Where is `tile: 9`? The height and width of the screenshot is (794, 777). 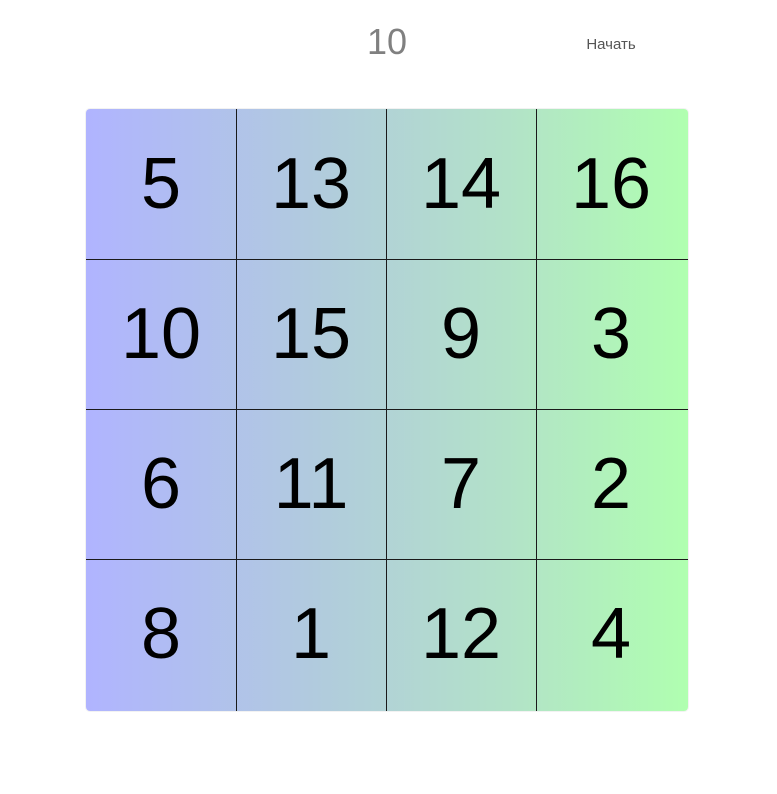
tile: 9 is located at coordinates (461, 334).